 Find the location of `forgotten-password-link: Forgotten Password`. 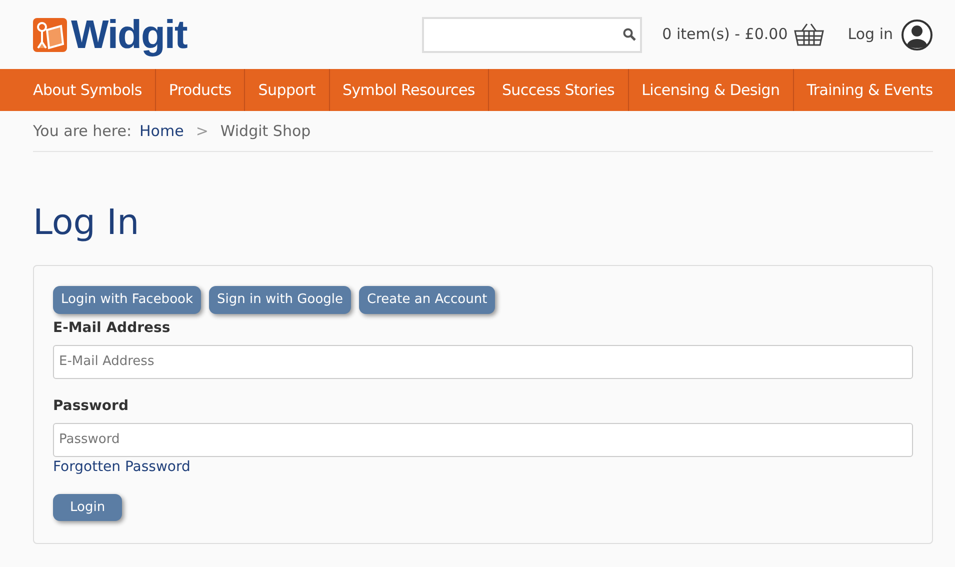

forgotten-password-link: Forgotten Password is located at coordinates (121, 466).